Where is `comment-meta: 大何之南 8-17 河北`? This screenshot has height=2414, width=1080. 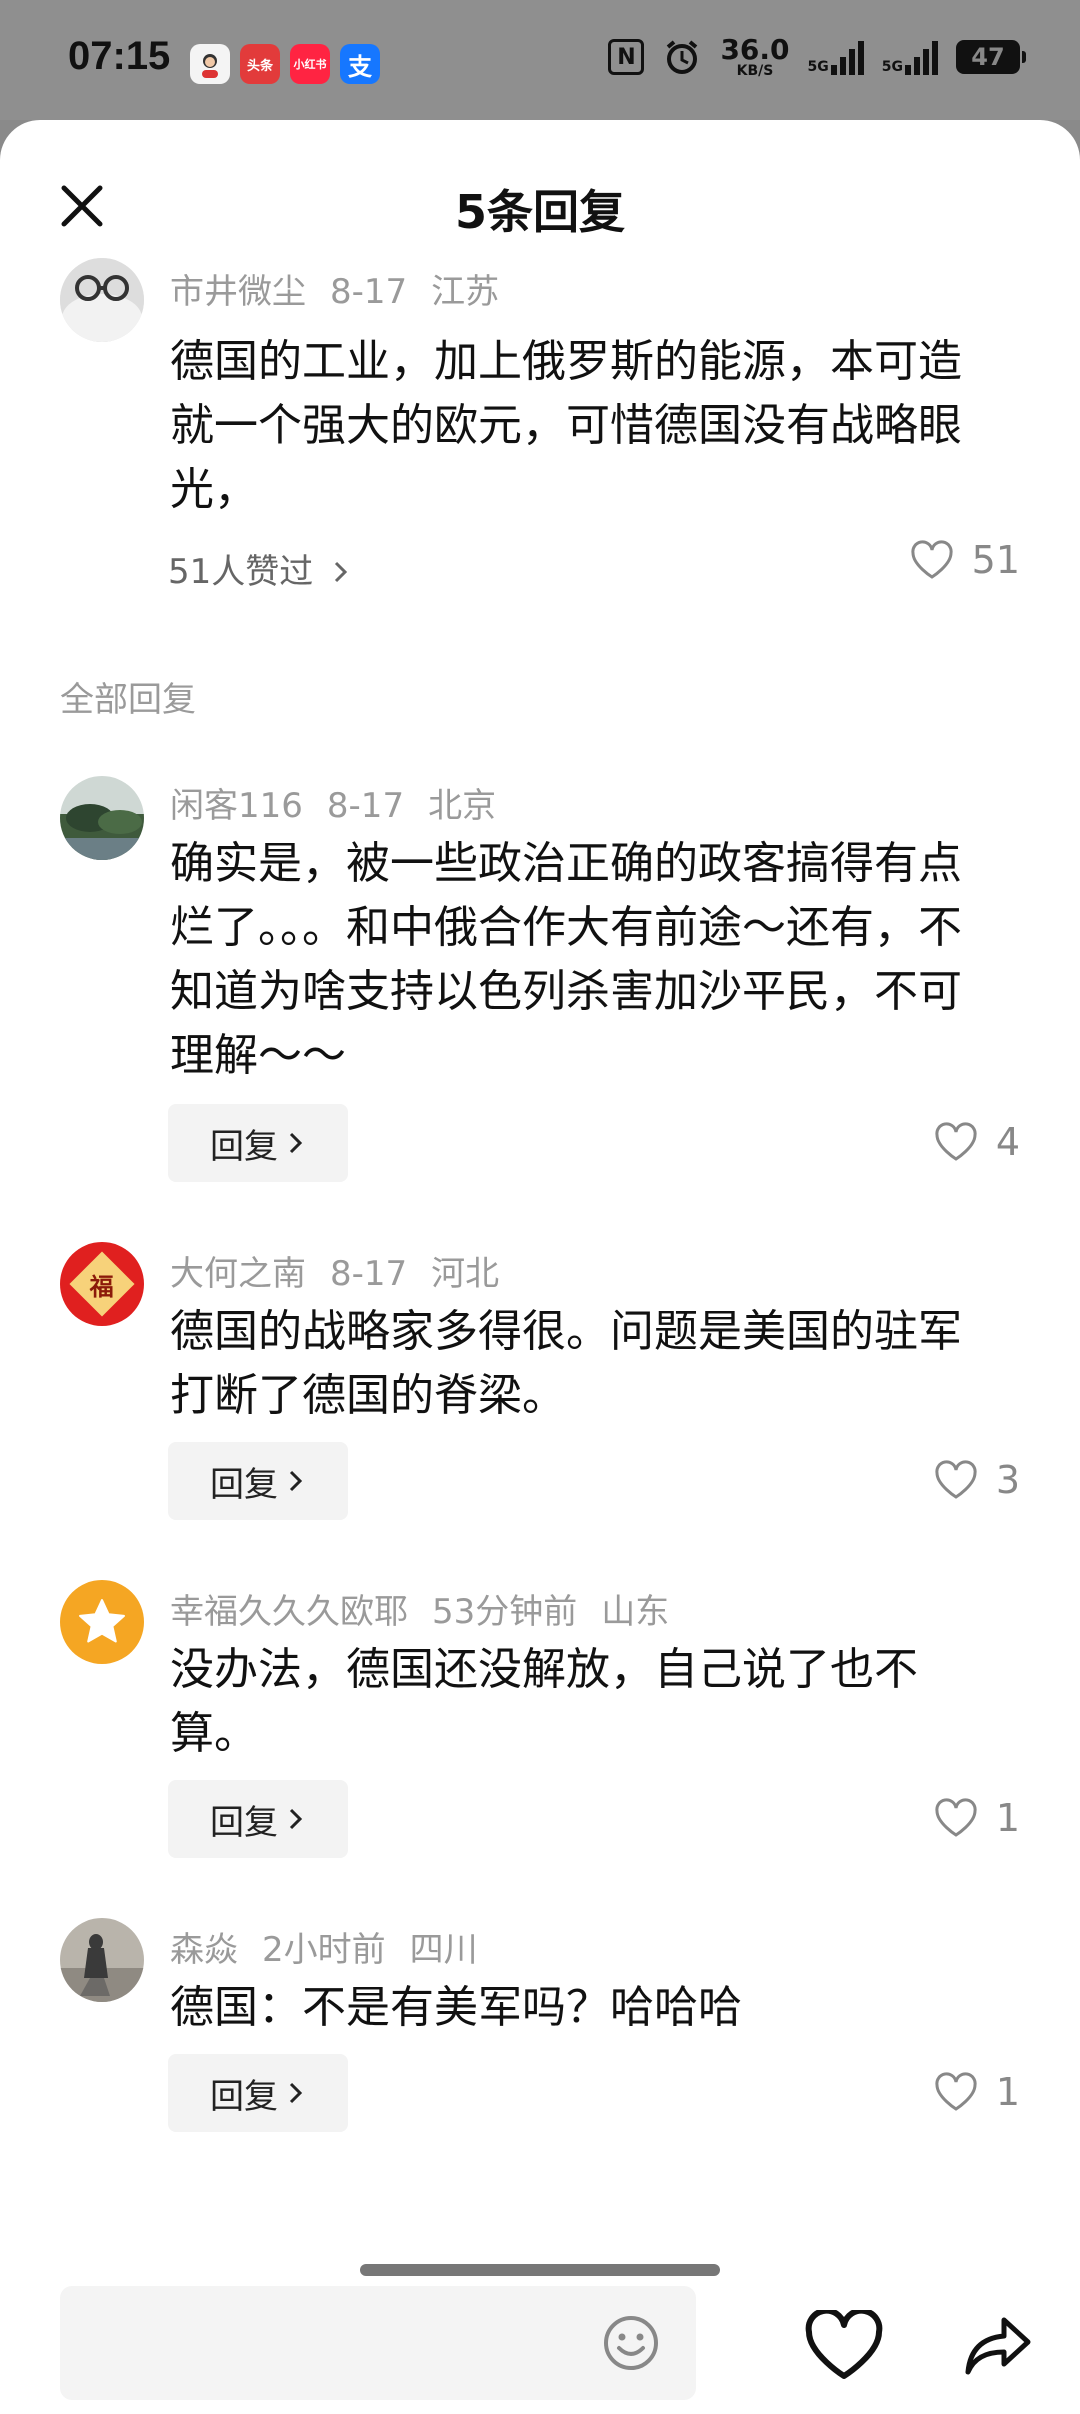 comment-meta: 大何之南 8-17 河北 is located at coordinates (334, 1270).